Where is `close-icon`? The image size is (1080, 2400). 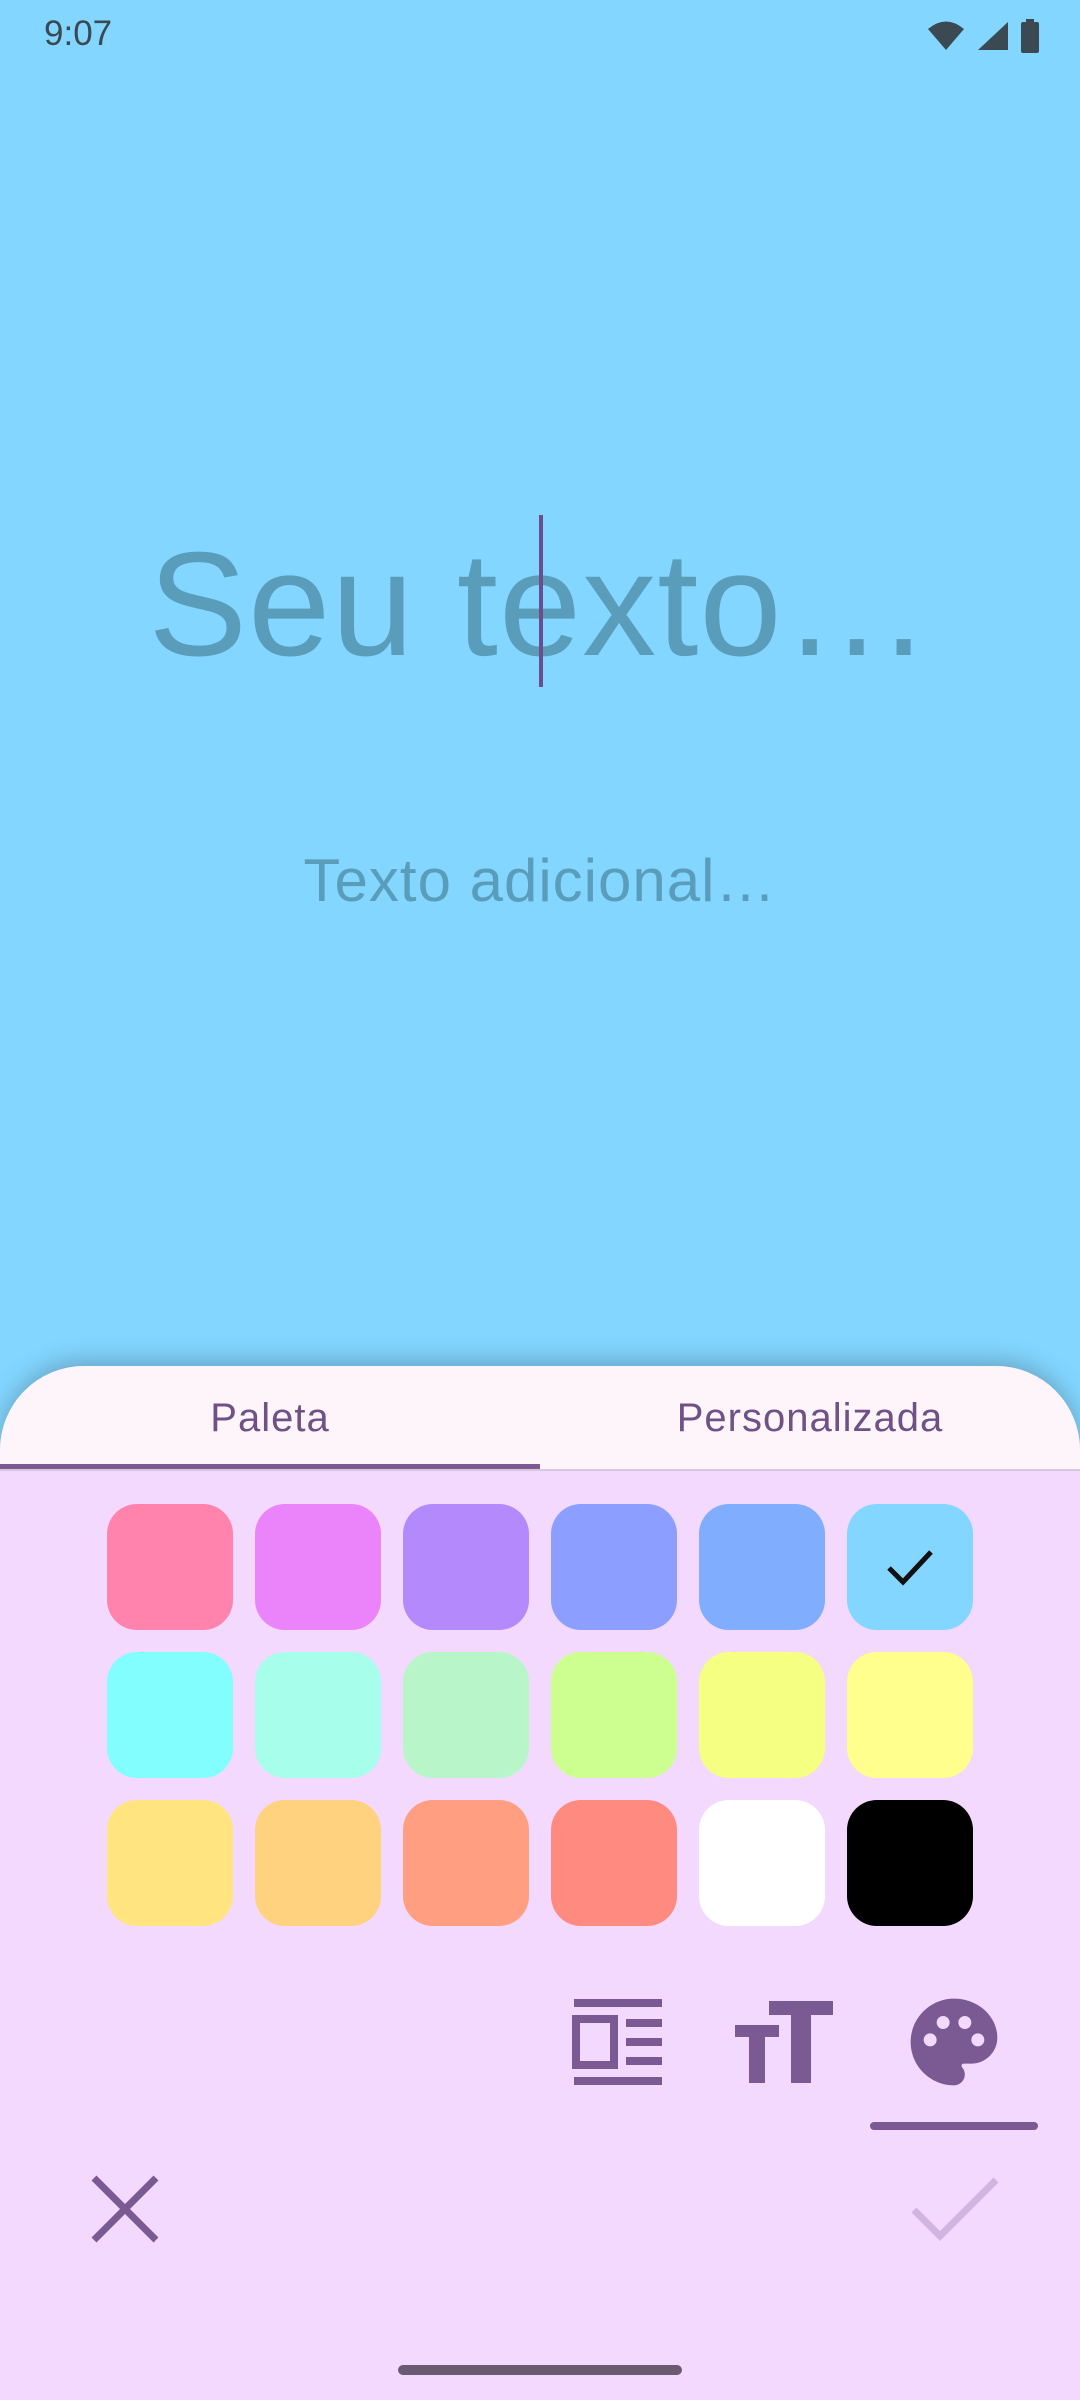
close-icon is located at coordinates (125, 2209).